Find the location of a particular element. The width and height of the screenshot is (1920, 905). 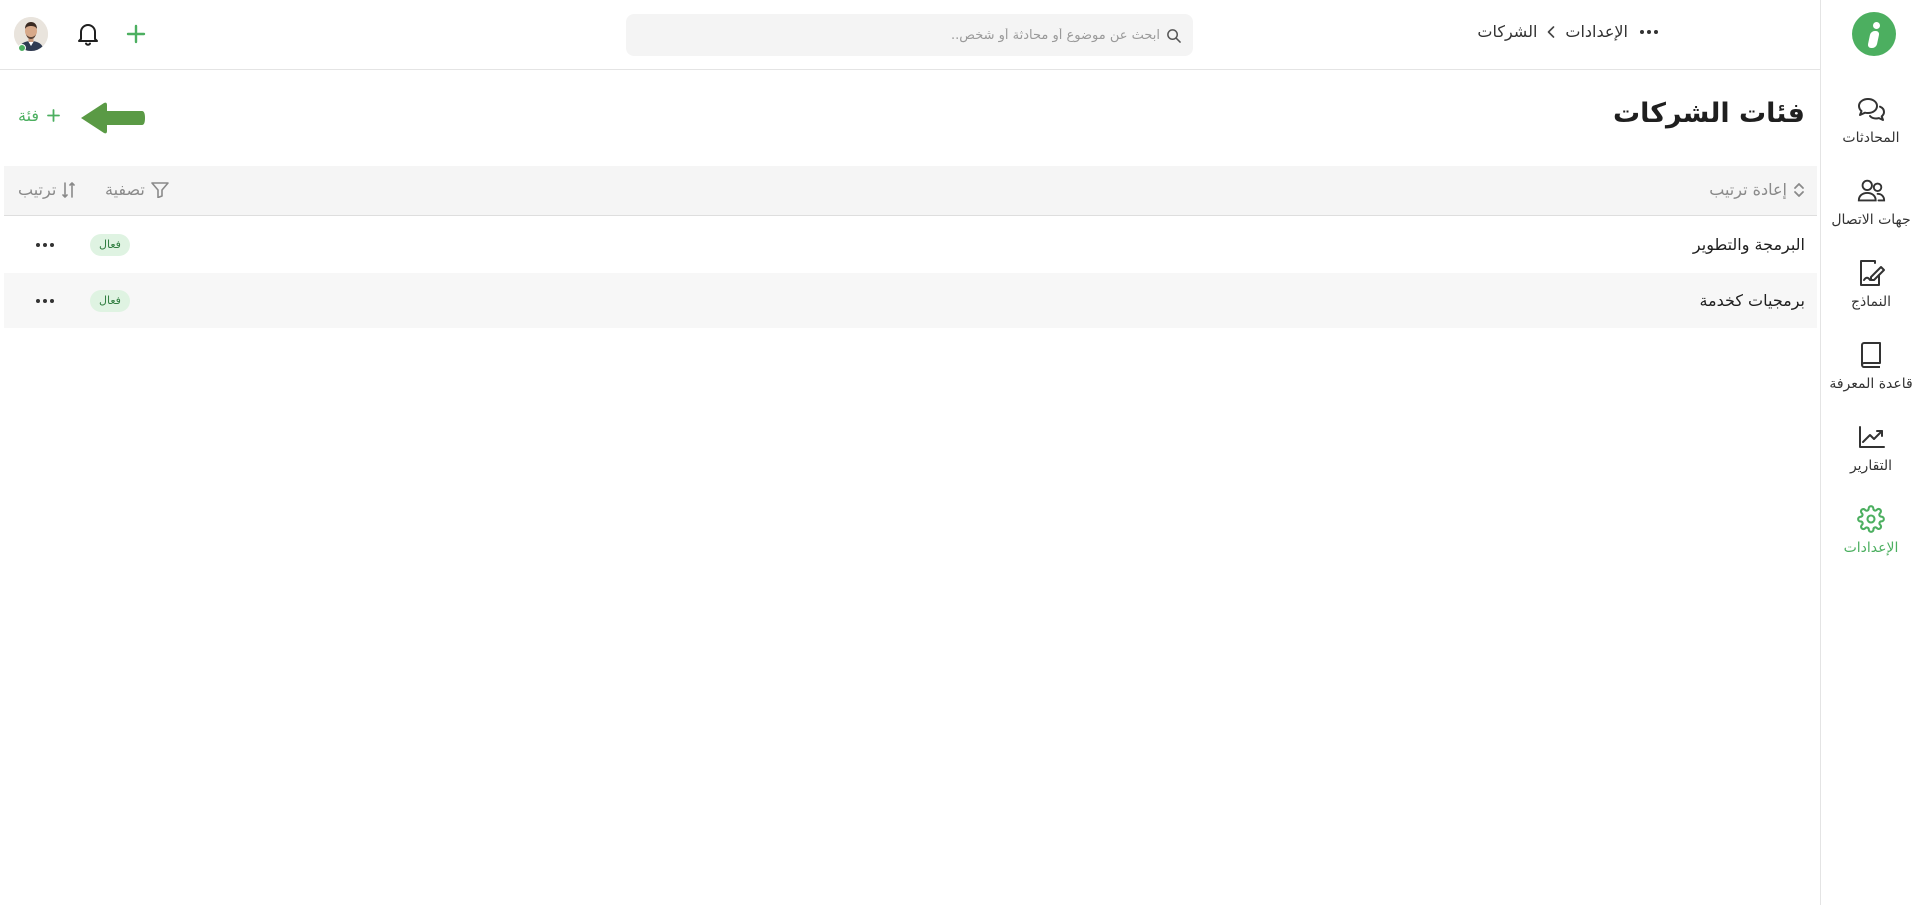

category-name: البرمجة والتطوير is located at coordinates (1748, 244).